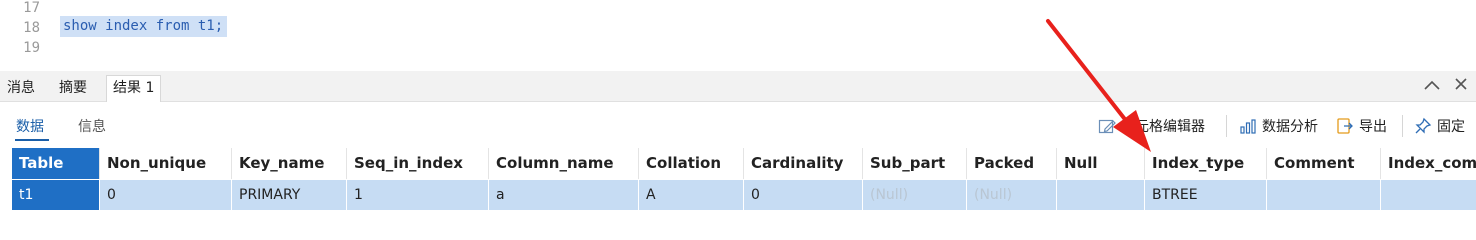 This screenshot has height=240, width=1476. What do you see at coordinates (1451, 127) in the screenshot?
I see `pin-label: 固定` at bounding box center [1451, 127].